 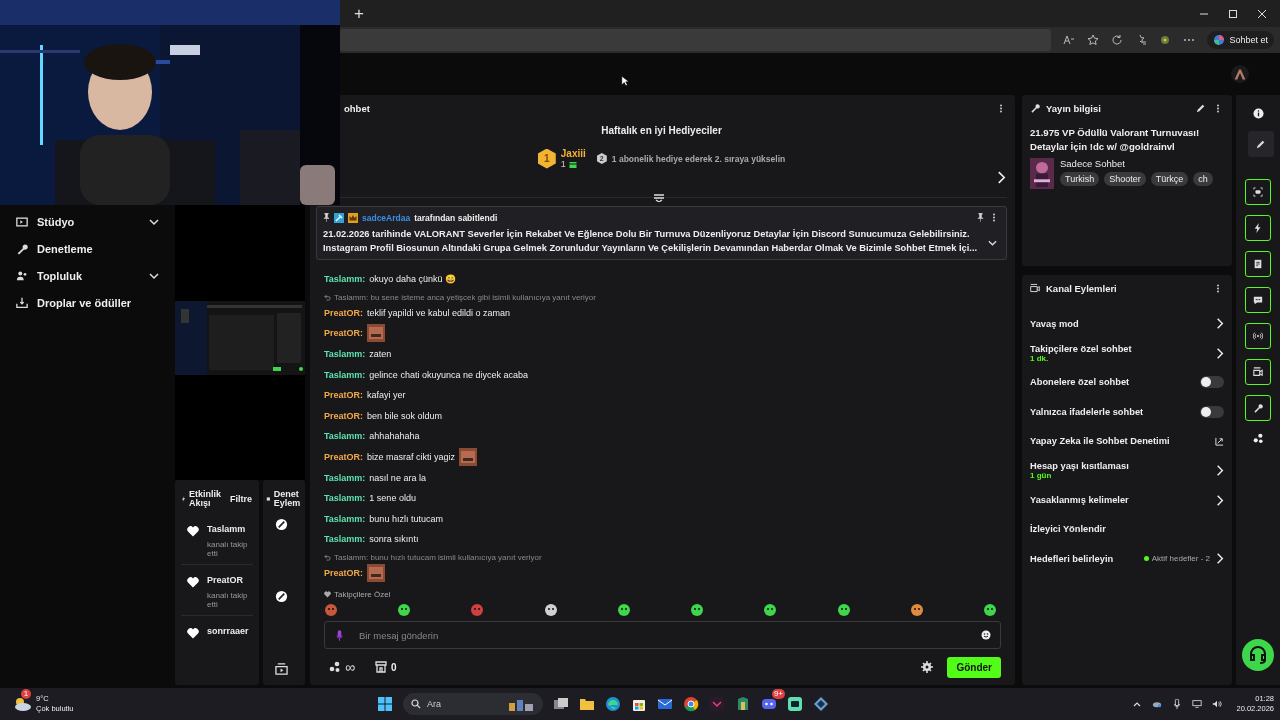 I want to click on channel-action-item: Yasaklanmış kelimeler, so click(x=1127, y=500).